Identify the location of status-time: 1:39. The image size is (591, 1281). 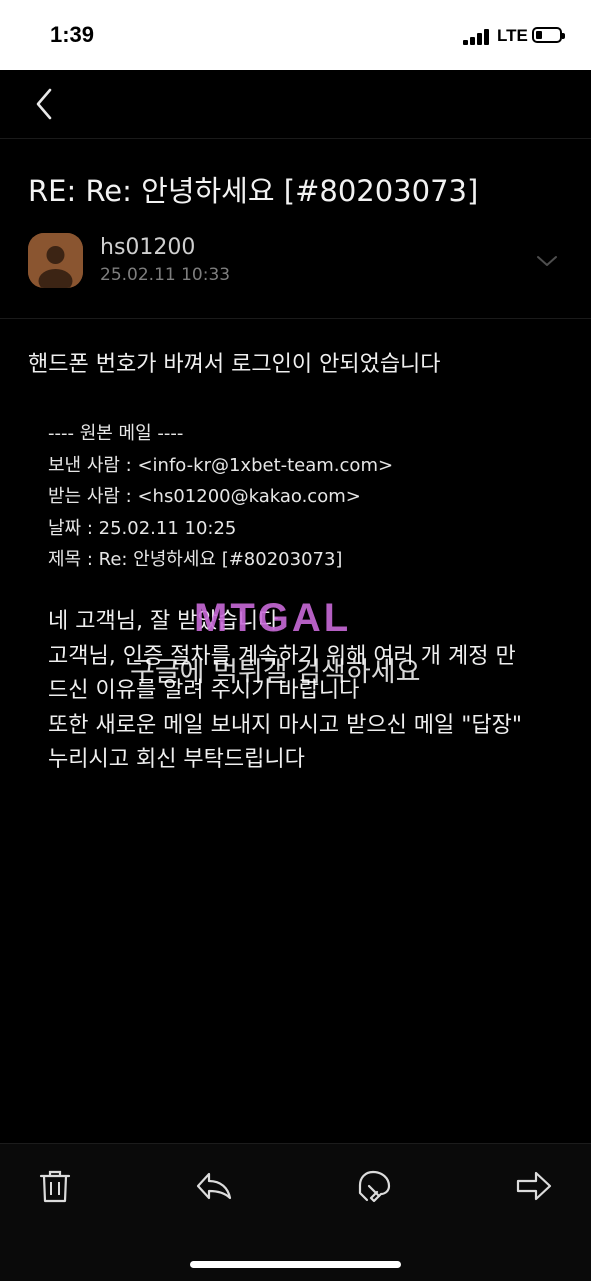
(72, 34).